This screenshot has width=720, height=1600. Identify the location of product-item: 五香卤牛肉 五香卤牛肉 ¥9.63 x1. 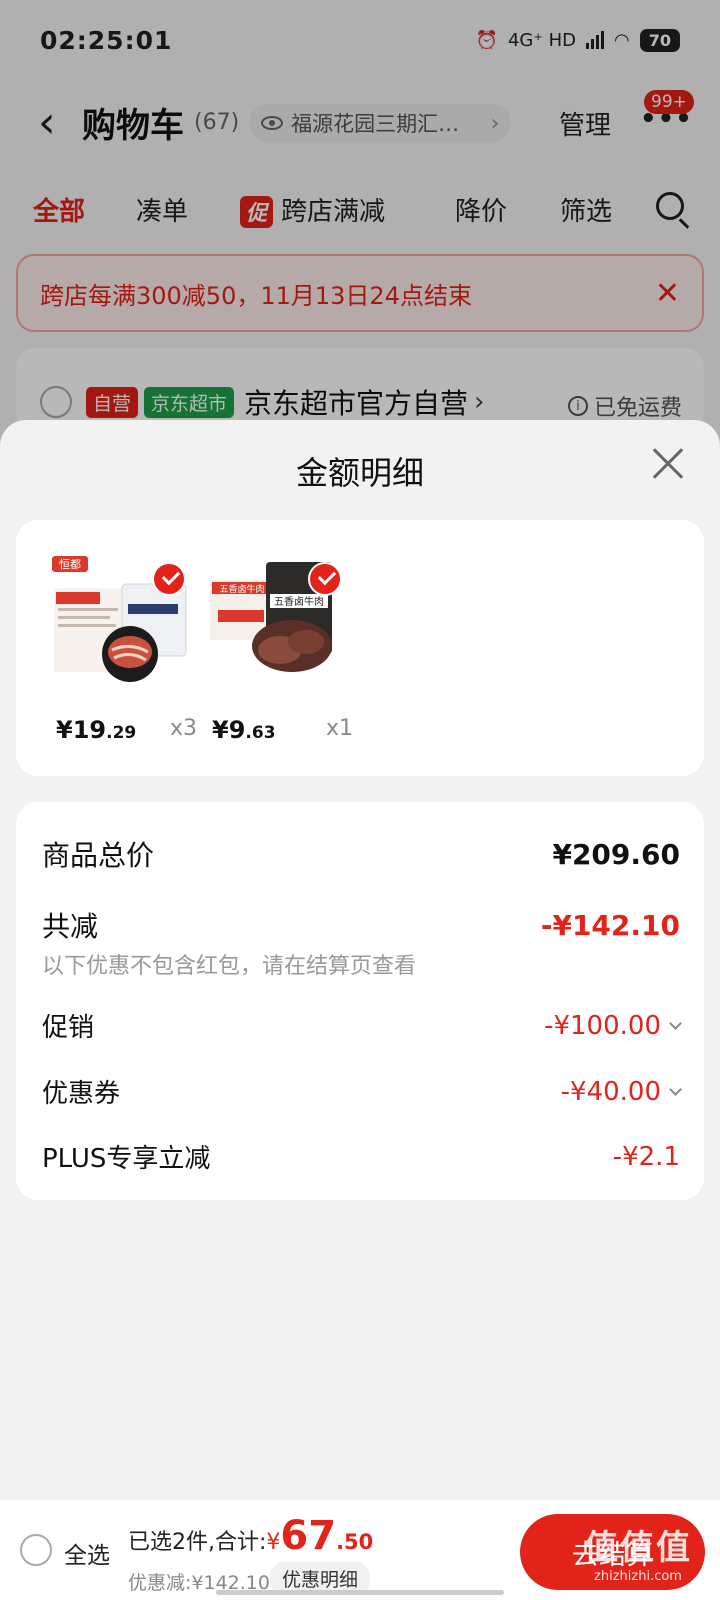
(281, 654).